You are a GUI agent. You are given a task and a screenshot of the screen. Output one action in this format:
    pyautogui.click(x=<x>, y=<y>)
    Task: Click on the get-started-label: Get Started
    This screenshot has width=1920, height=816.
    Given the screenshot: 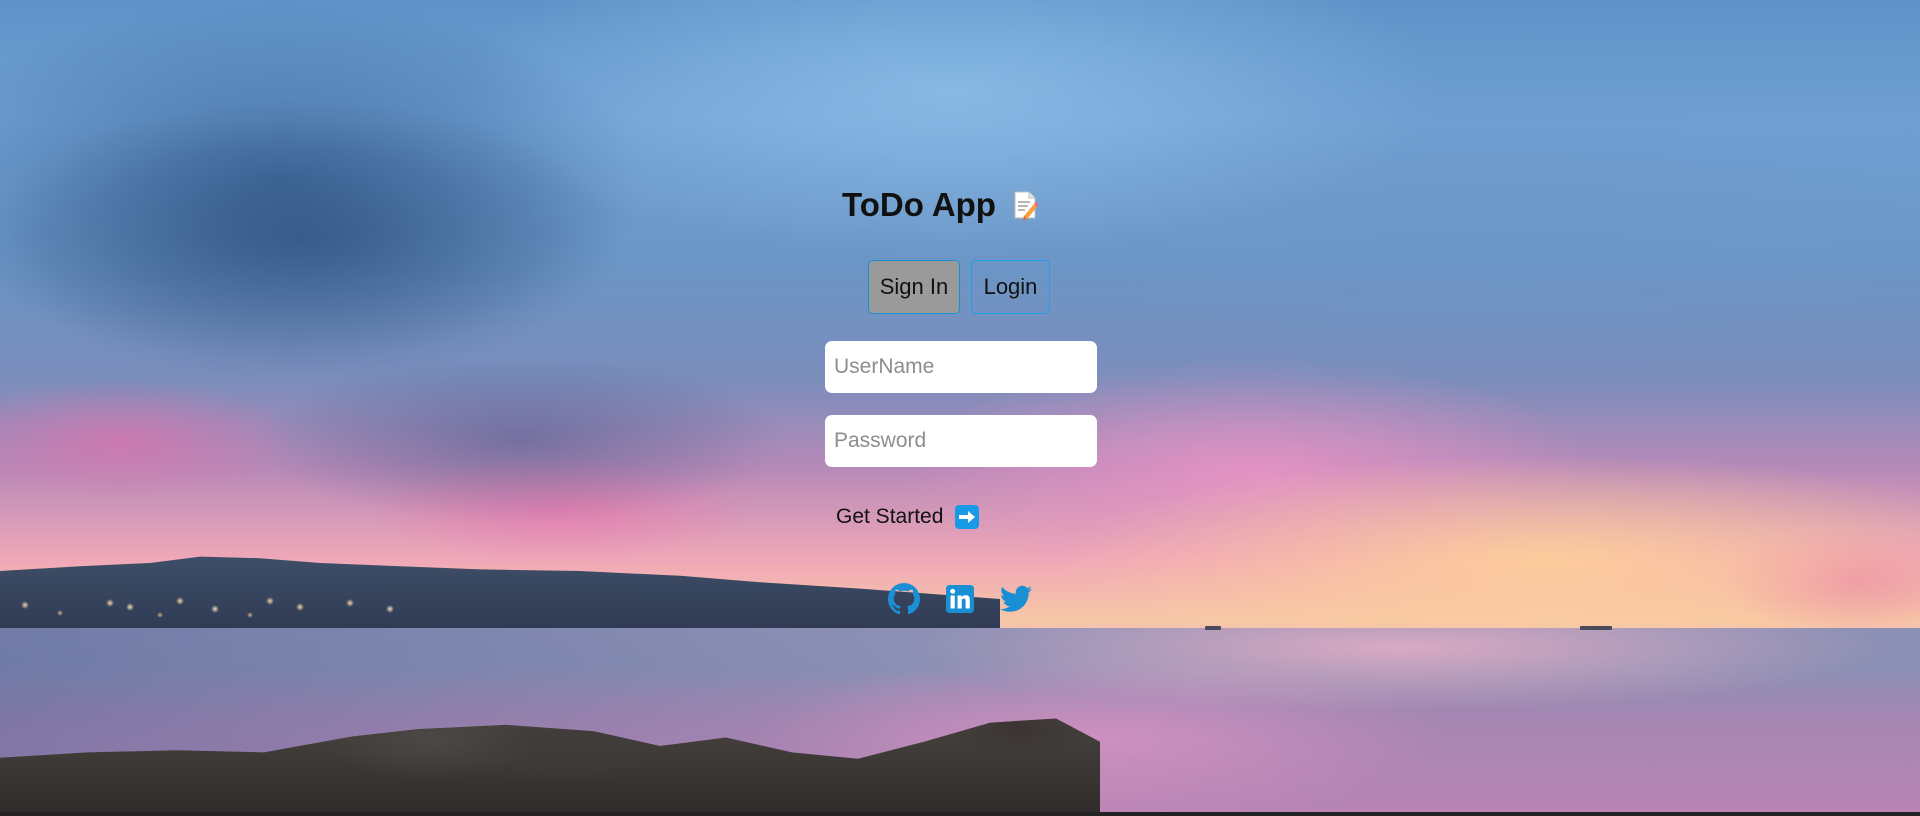 What is the action you would take?
    pyautogui.click(x=890, y=516)
    